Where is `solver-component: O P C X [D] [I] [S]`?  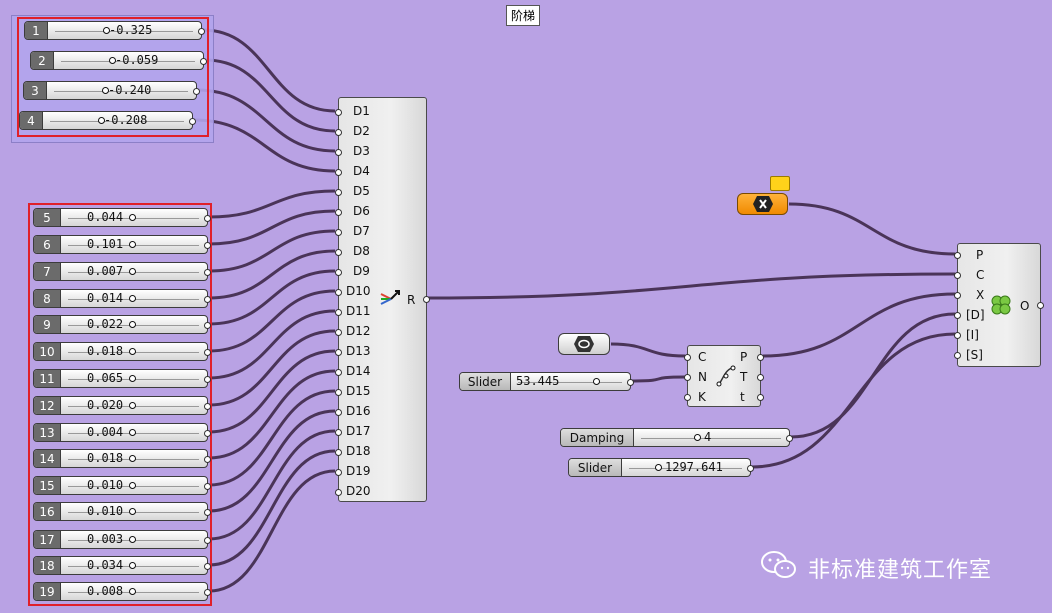
solver-component: O P C X [D] [I] [S] is located at coordinates (999, 305).